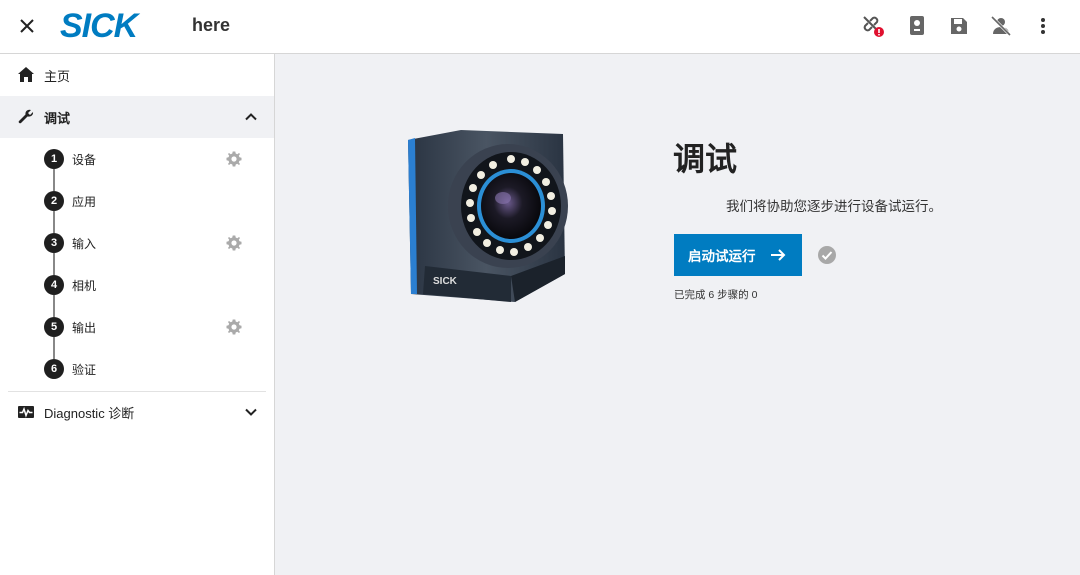 This screenshot has width=1080, height=575. I want to click on sidebar-item-diagnostic: Diagnostic 诊断, so click(137, 412).